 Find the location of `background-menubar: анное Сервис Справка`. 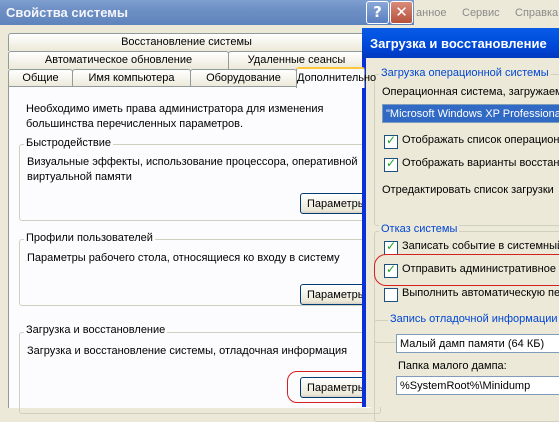

background-menubar: анное Сервис Справка is located at coordinates (486, 12).